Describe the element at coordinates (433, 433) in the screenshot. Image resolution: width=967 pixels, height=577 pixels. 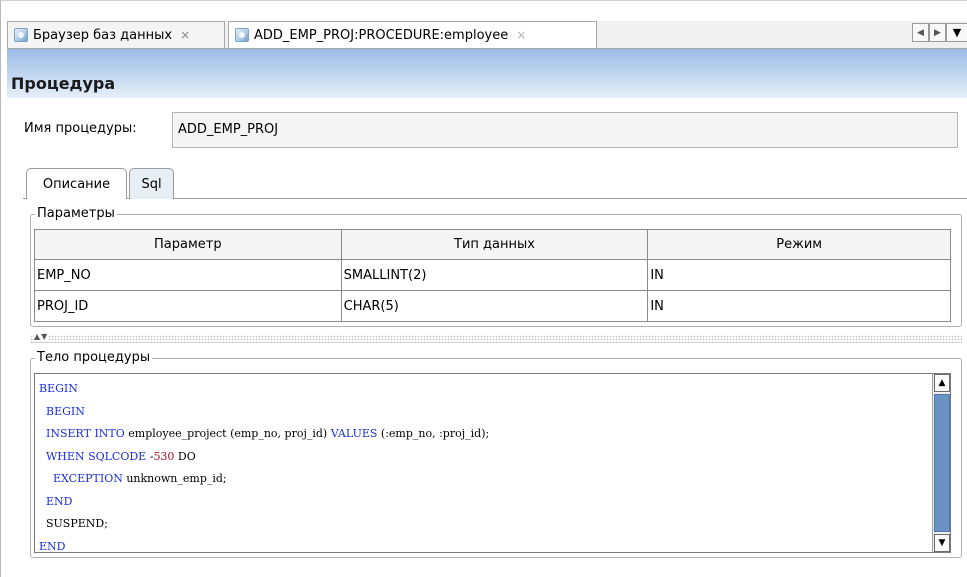
I see `code-text-span: (:emp_no, :proj_id);` at that location.